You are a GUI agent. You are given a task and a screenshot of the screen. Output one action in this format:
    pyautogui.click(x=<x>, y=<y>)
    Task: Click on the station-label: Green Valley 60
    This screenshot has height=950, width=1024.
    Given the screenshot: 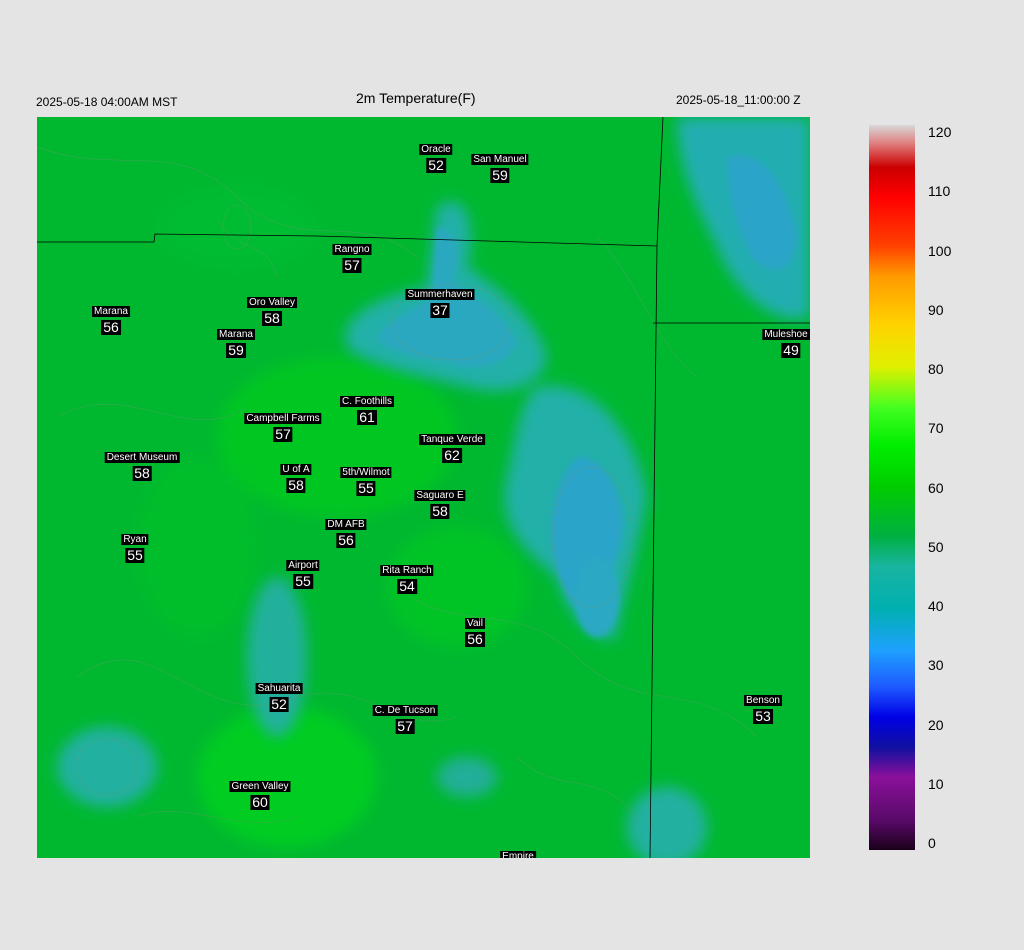 What is the action you would take?
    pyautogui.click(x=260, y=793)
    